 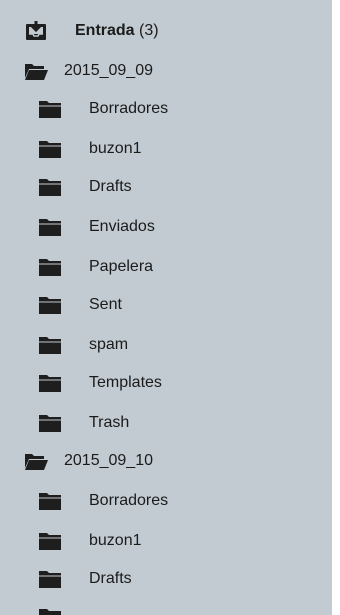 What do you see at coordinates (149, 30) in the screenshot?
I see `unread-count: (3)` at bounding box center [149, 30].